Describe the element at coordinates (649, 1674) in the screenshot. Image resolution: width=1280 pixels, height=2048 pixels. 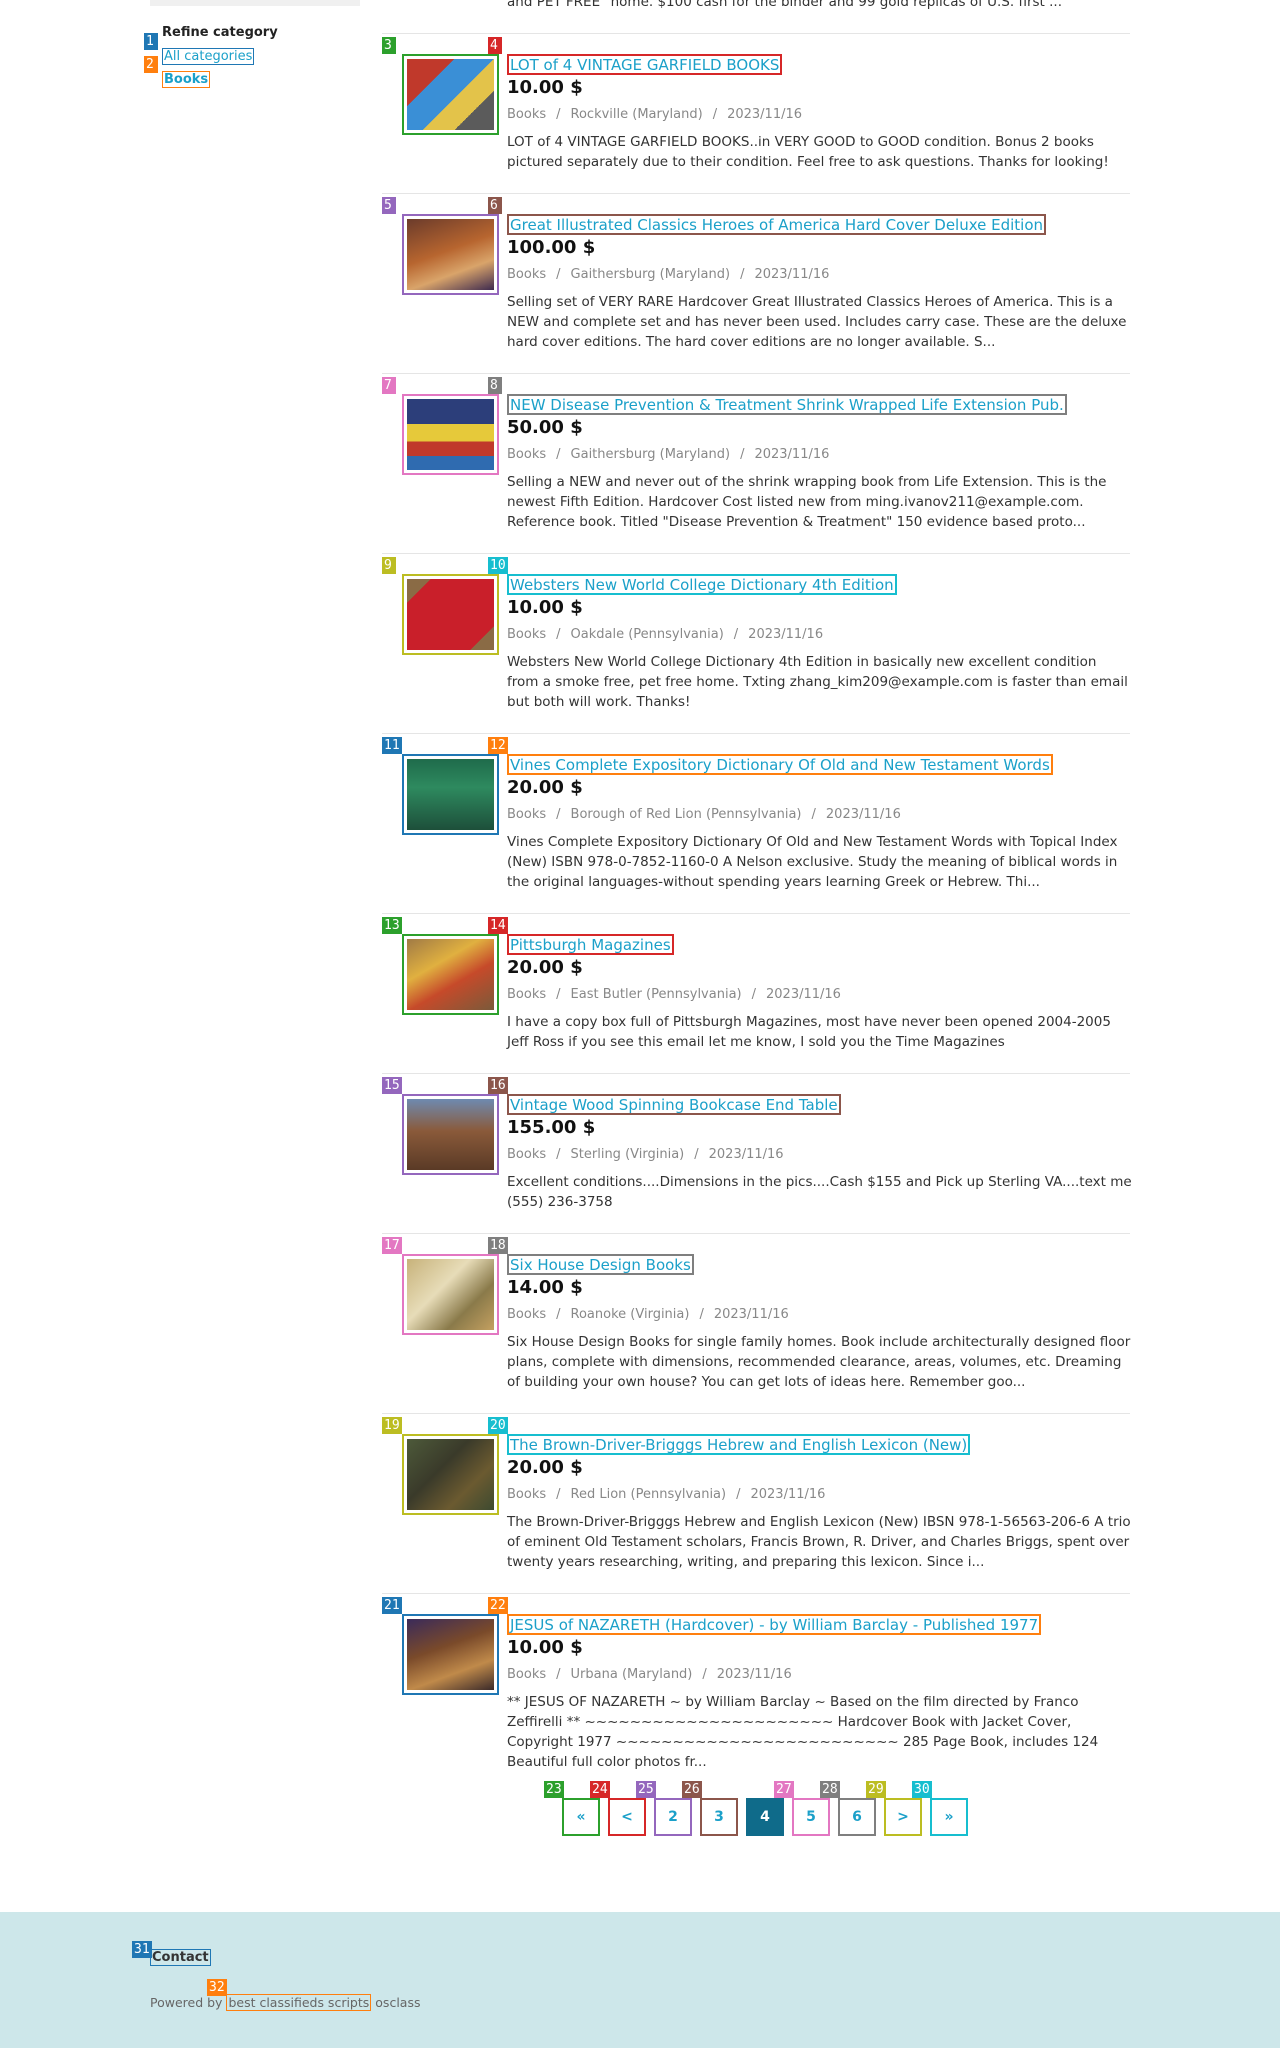
I see `listing-meta: Books / Urbana (Maryland)/2023/11/16` at that location.